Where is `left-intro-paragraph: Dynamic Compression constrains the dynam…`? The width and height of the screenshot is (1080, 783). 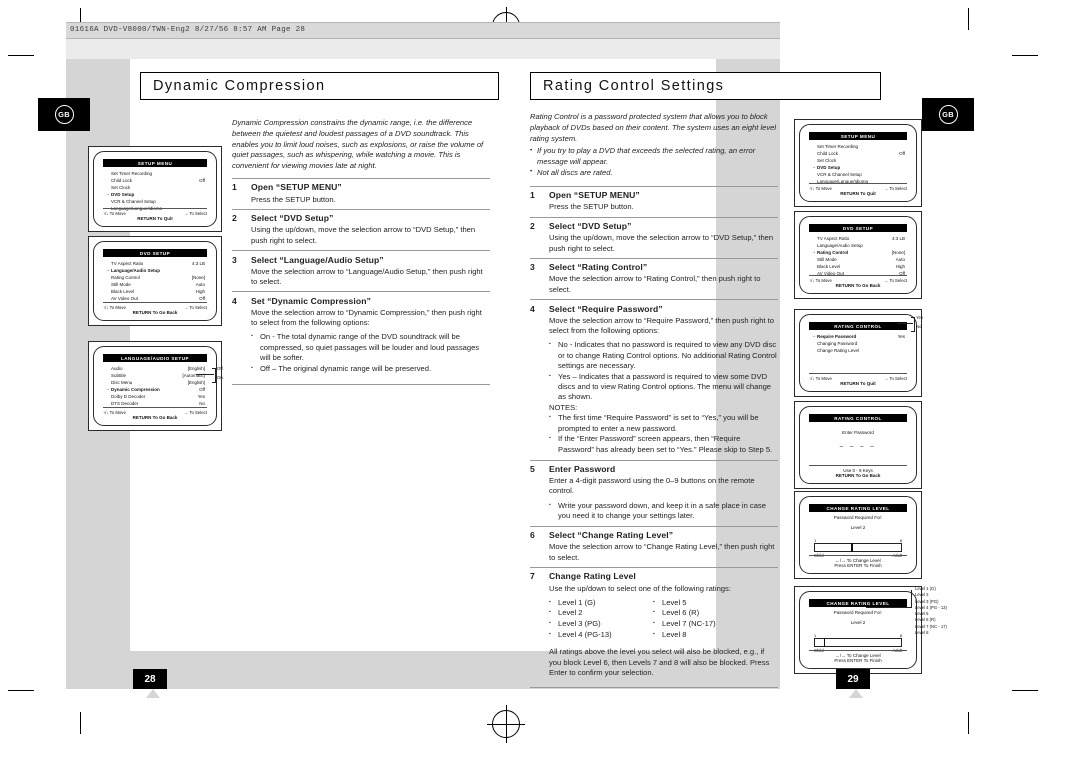
left-intro-paragraph: Dynamic Compression constrains the dynam… is located at coordinates (358, 144).